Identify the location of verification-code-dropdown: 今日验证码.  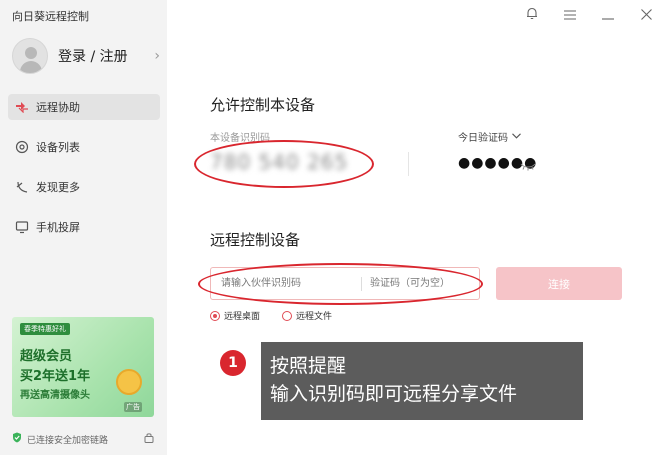
(489, 136).